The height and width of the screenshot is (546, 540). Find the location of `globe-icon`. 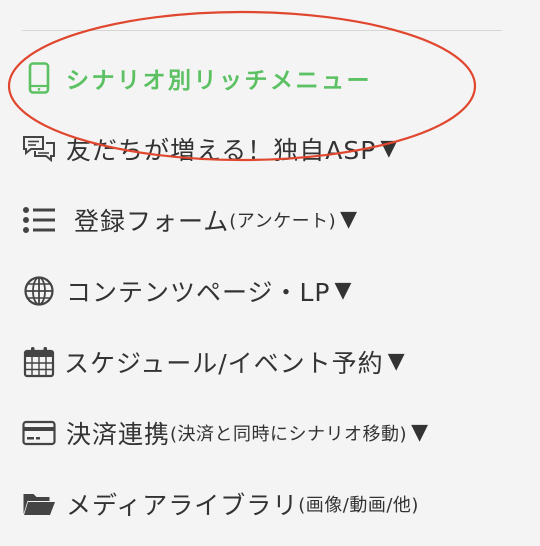

globe-icon is located at coordinates (39, 291).